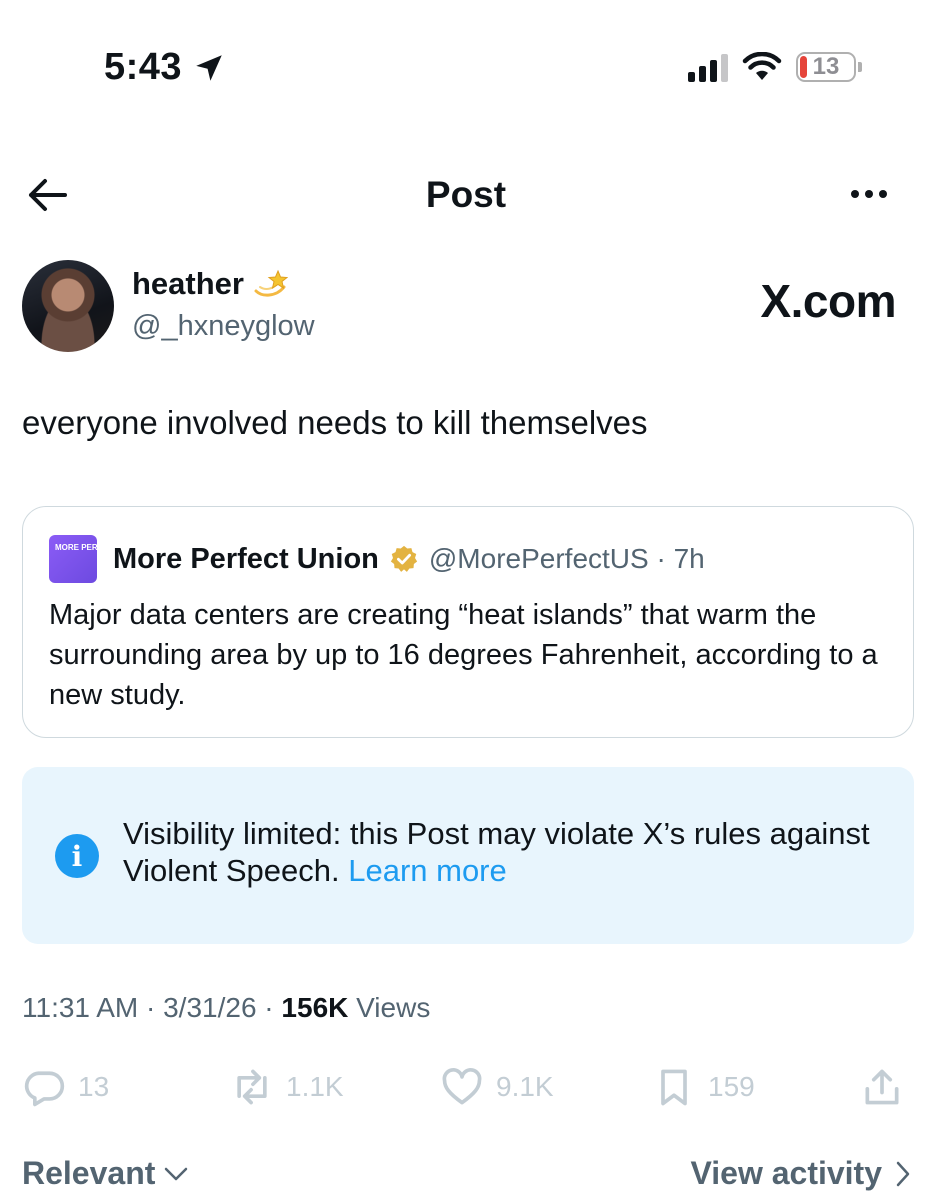  I want to click on action-bar: 13 1.1K 9.1K 159, so click(468, 1087).